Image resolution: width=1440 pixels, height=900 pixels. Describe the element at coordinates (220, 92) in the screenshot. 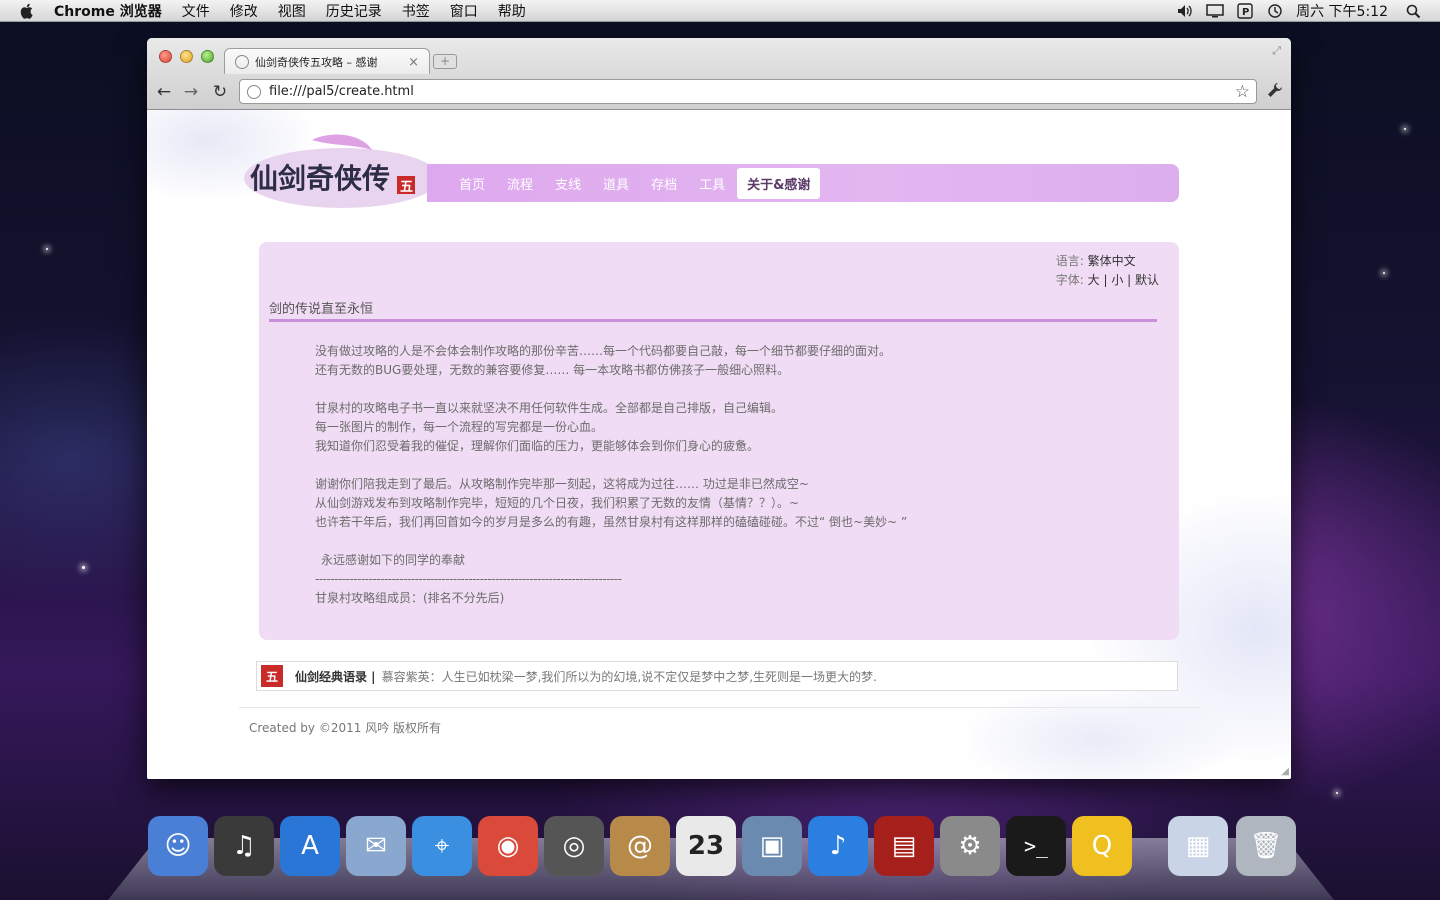

I see `reload-button: ↻` at that location.